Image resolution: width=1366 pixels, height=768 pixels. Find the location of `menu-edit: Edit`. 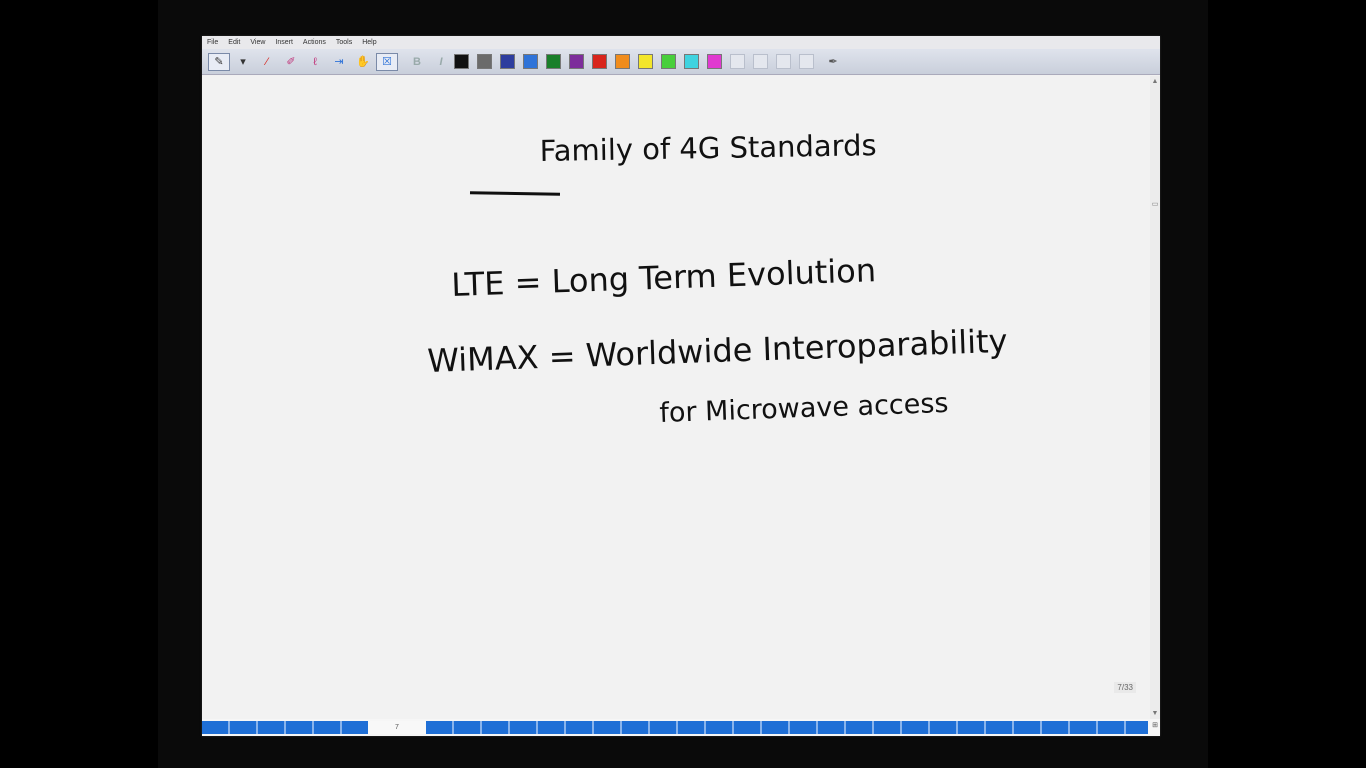

menu-edit: Edit is located at coordinates (234, 42).